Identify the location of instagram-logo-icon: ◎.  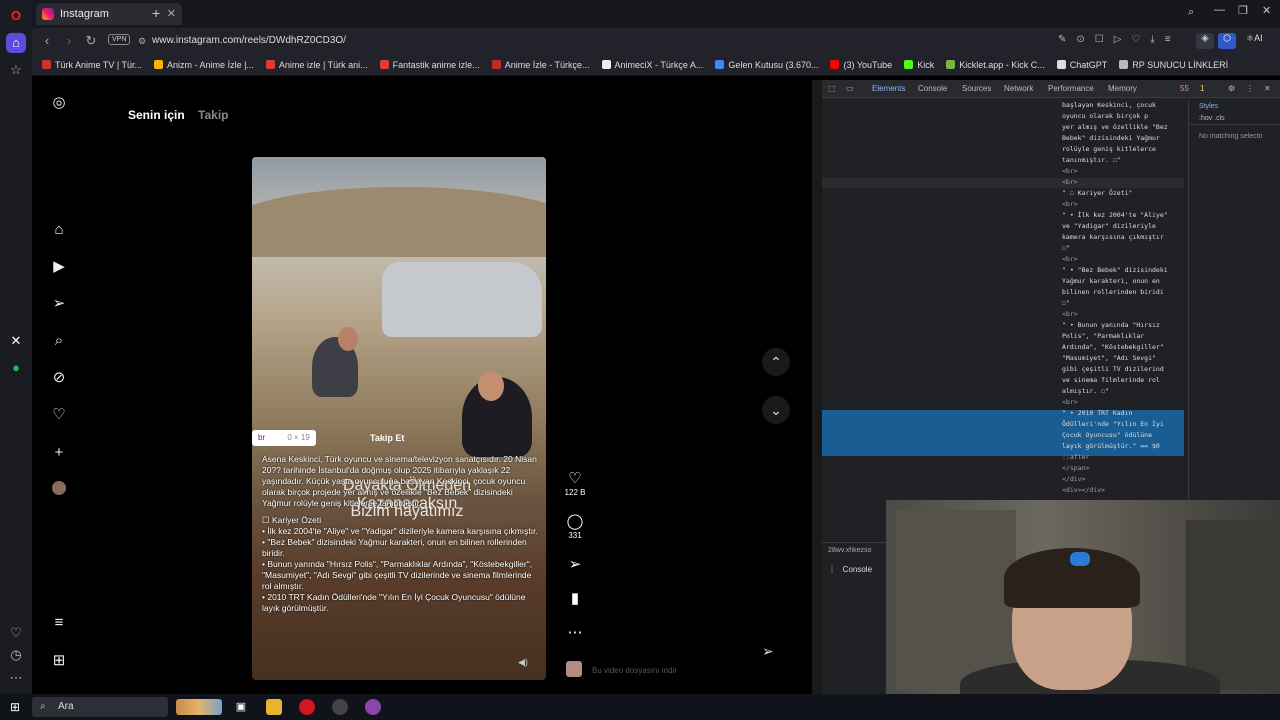
(59, 103).